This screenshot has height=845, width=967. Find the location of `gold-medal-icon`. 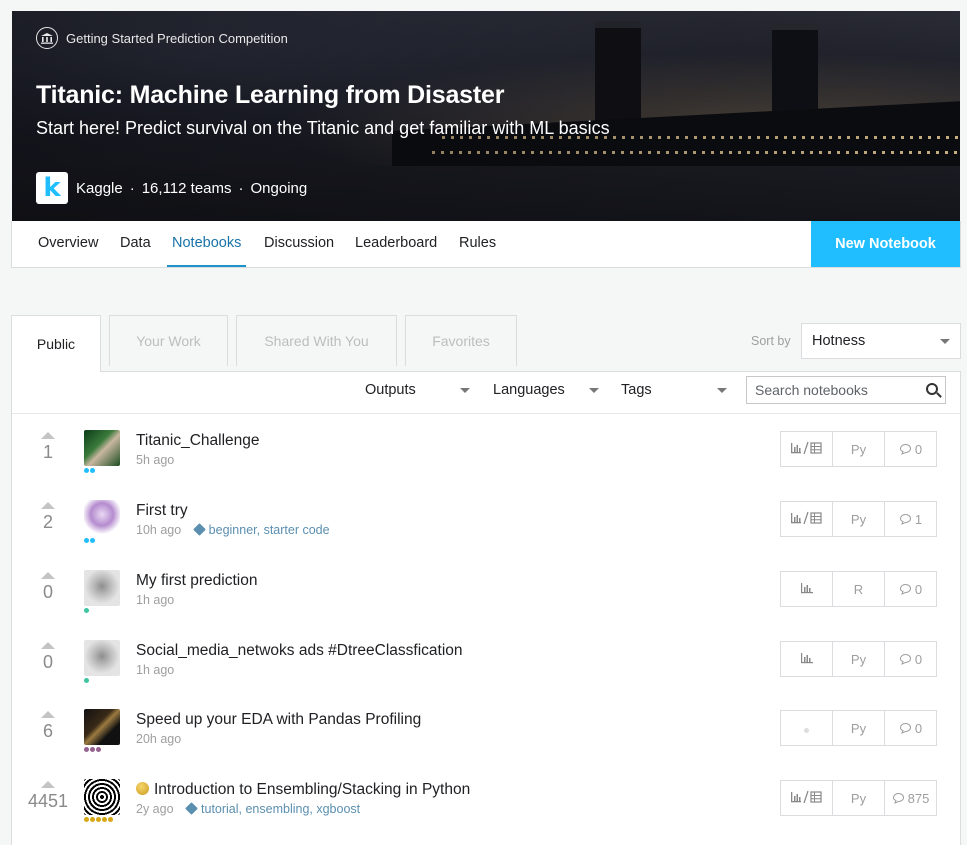

gold-medal-icon is located at coordinates (142, 788).